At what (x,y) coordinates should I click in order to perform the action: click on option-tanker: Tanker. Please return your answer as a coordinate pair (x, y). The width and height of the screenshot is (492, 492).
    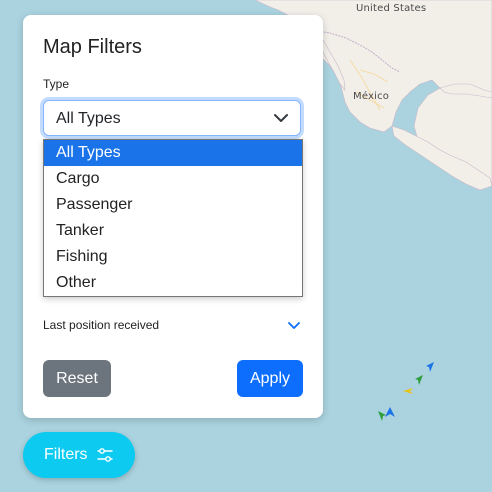
    Looking at the image, I should click on (173, 231).